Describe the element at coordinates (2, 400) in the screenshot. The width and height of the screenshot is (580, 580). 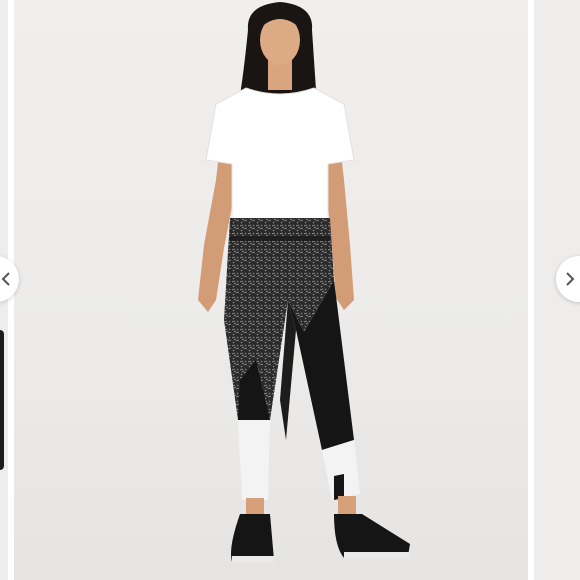
I see `previous-slide-legging-sliver` at that location.